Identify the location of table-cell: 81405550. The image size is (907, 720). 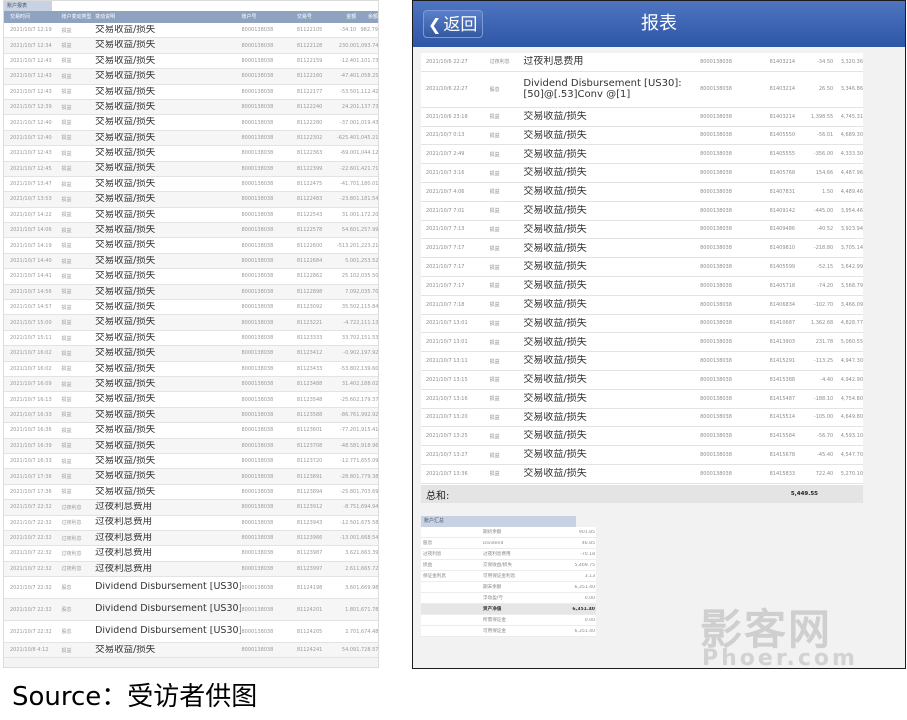
(782, 135).